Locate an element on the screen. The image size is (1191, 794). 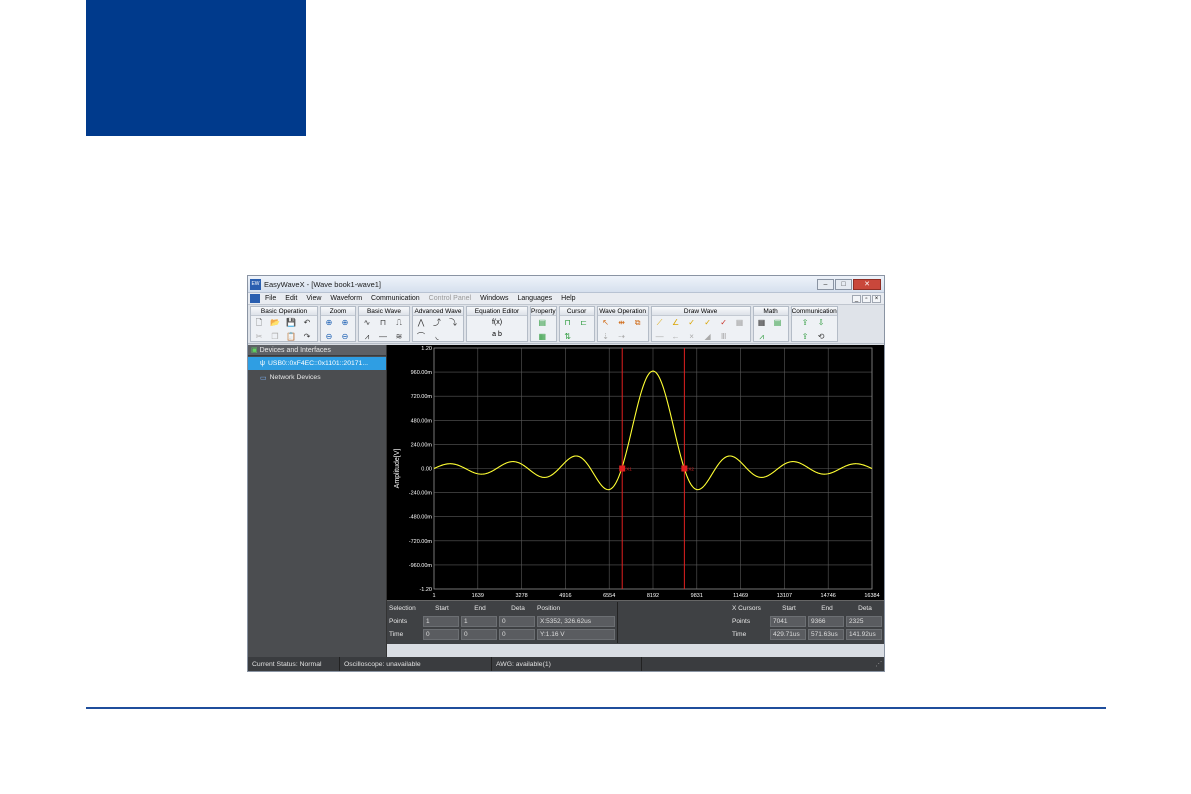
menu-view: View is located at coordinates (313, 298).